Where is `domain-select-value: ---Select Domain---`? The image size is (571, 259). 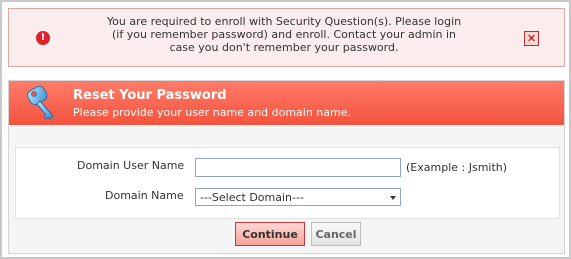
domain-select-value: ---Select Domain--- is located at coordinates (252, 197).